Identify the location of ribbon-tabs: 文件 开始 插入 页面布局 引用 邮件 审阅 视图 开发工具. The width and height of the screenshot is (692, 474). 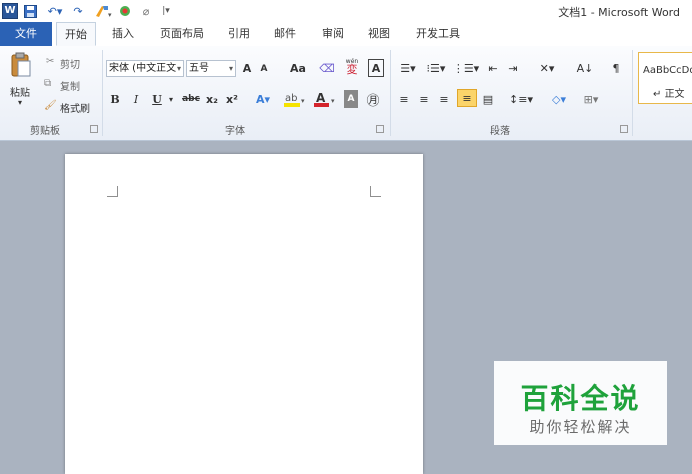
(346, 34).